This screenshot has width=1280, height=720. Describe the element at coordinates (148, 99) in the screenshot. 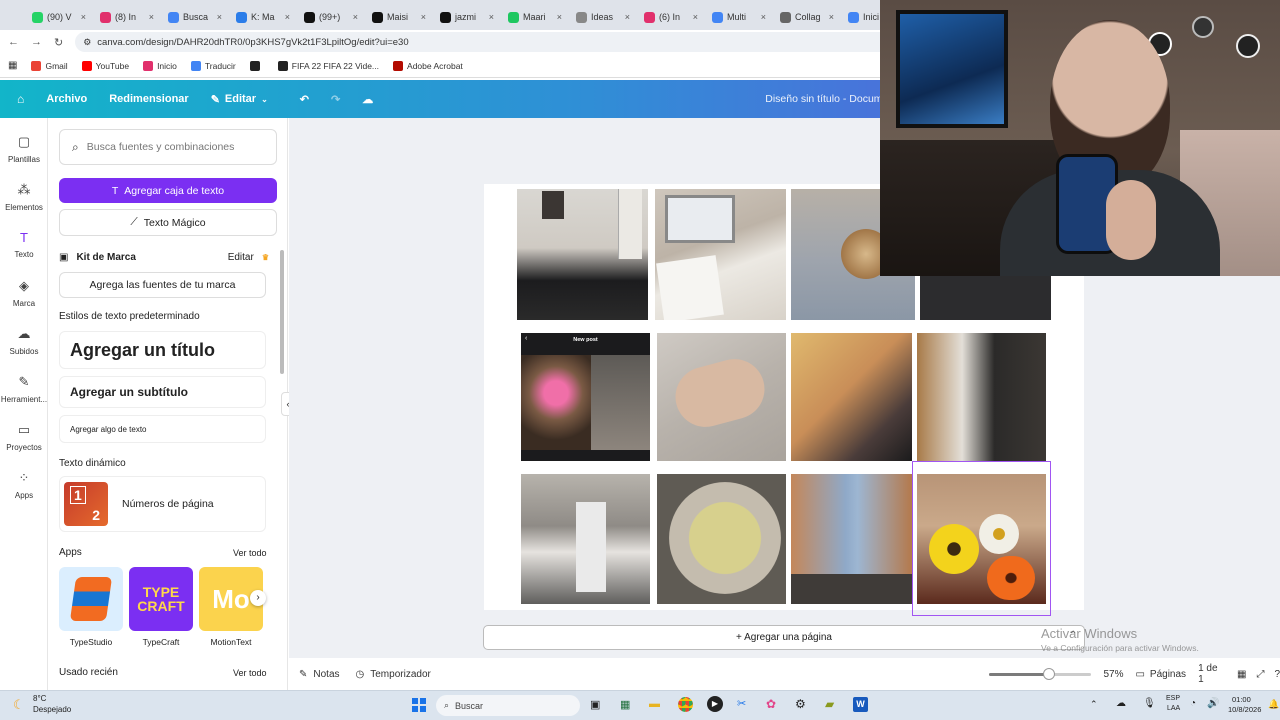

I see `resize-menu: Redimensionar` at that location.